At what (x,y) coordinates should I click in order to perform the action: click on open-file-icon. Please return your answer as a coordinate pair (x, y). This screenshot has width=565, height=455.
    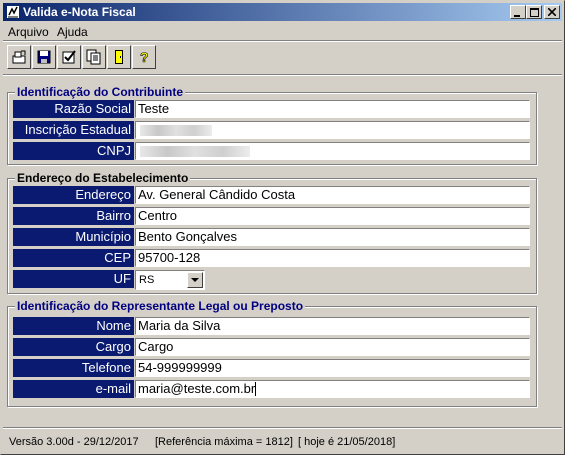
    Looking at the image, I should click on (19, 57).